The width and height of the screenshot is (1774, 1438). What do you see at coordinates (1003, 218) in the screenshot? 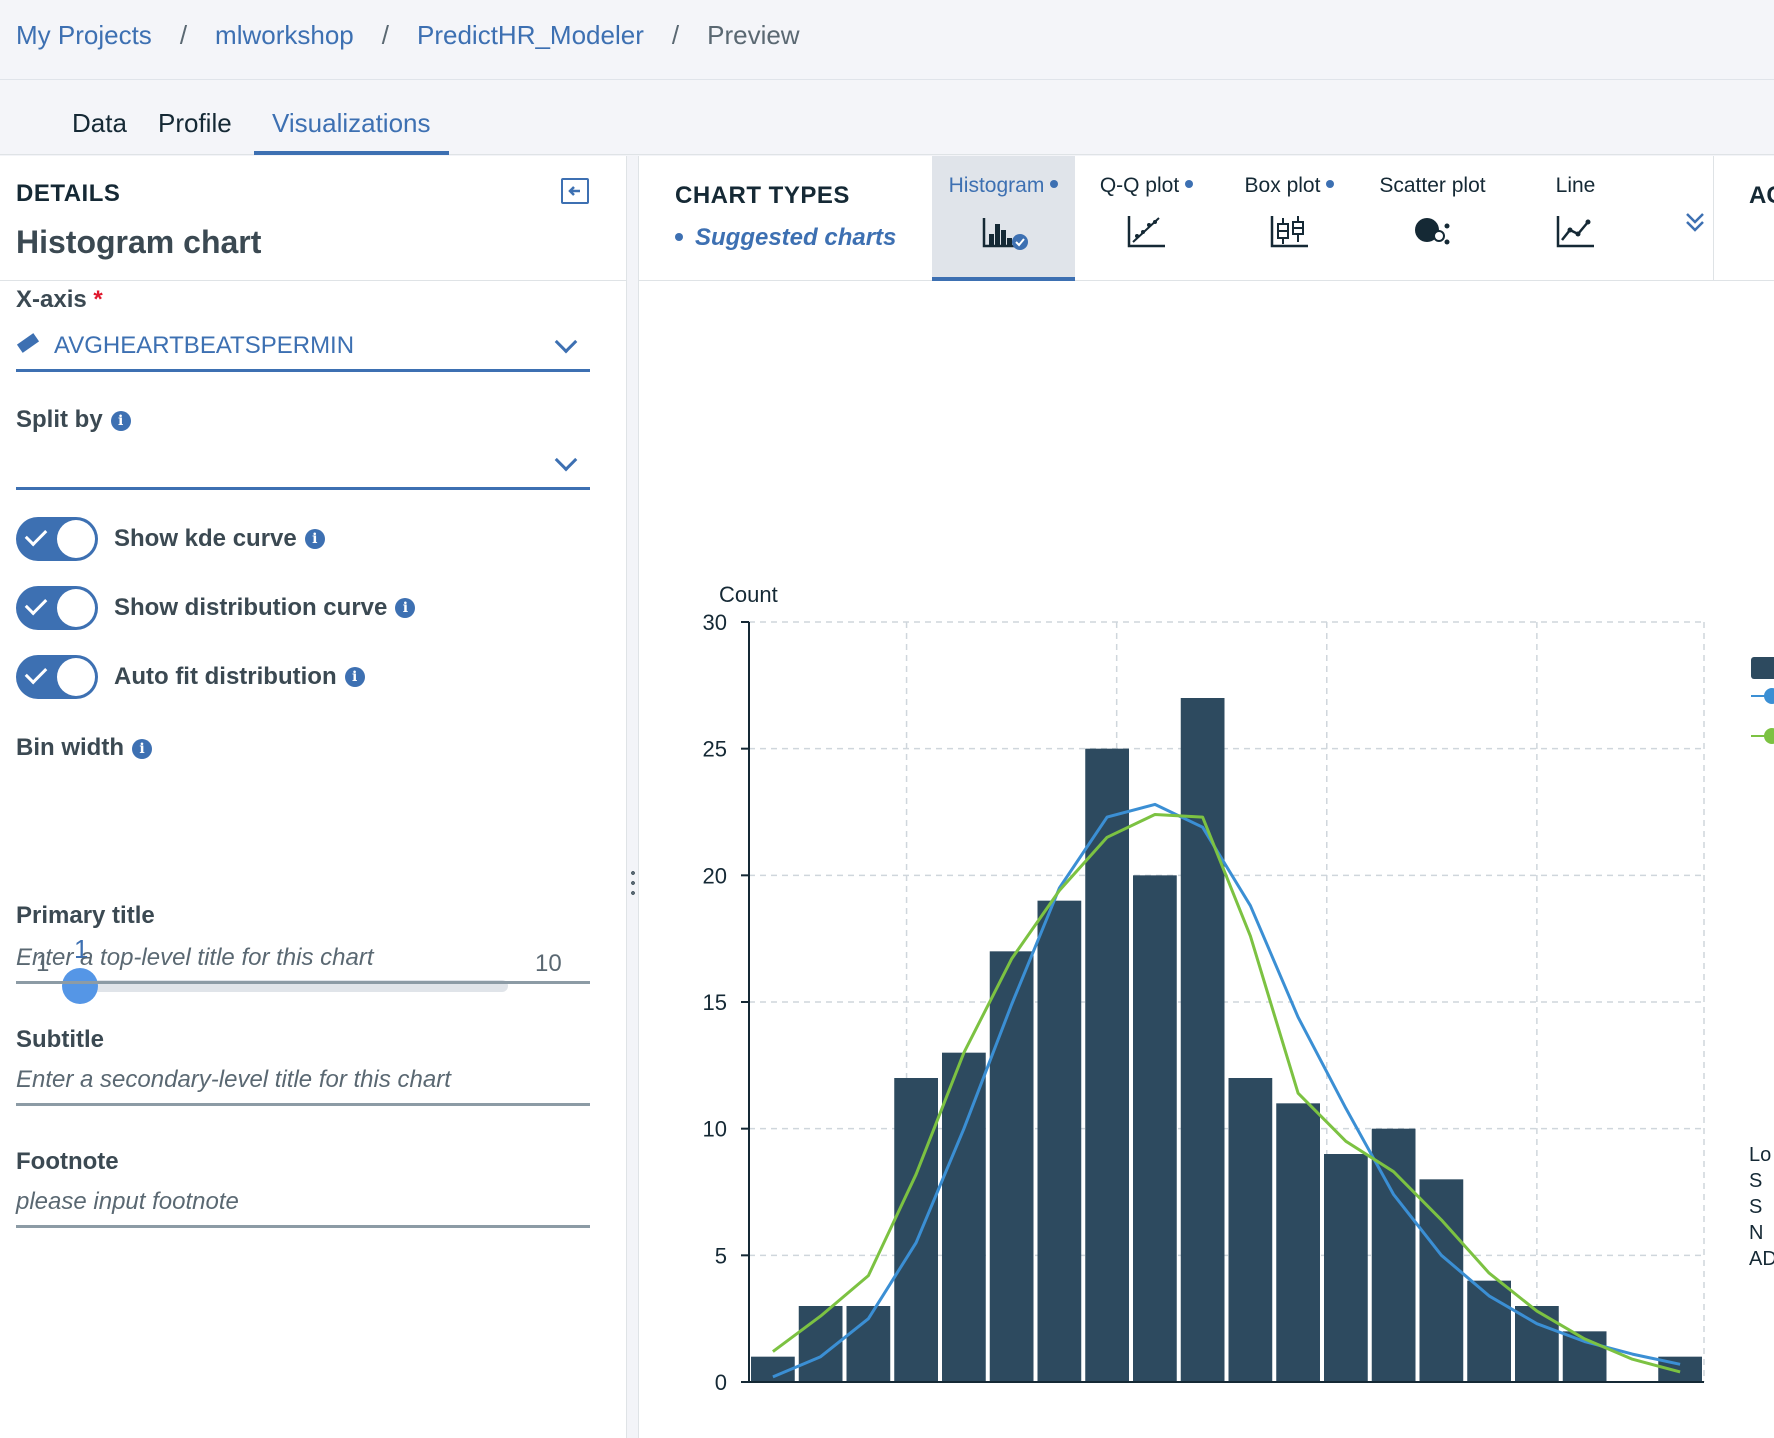
I see `chart-type-histogram: Histogram` at bounding box center [1003, 218].